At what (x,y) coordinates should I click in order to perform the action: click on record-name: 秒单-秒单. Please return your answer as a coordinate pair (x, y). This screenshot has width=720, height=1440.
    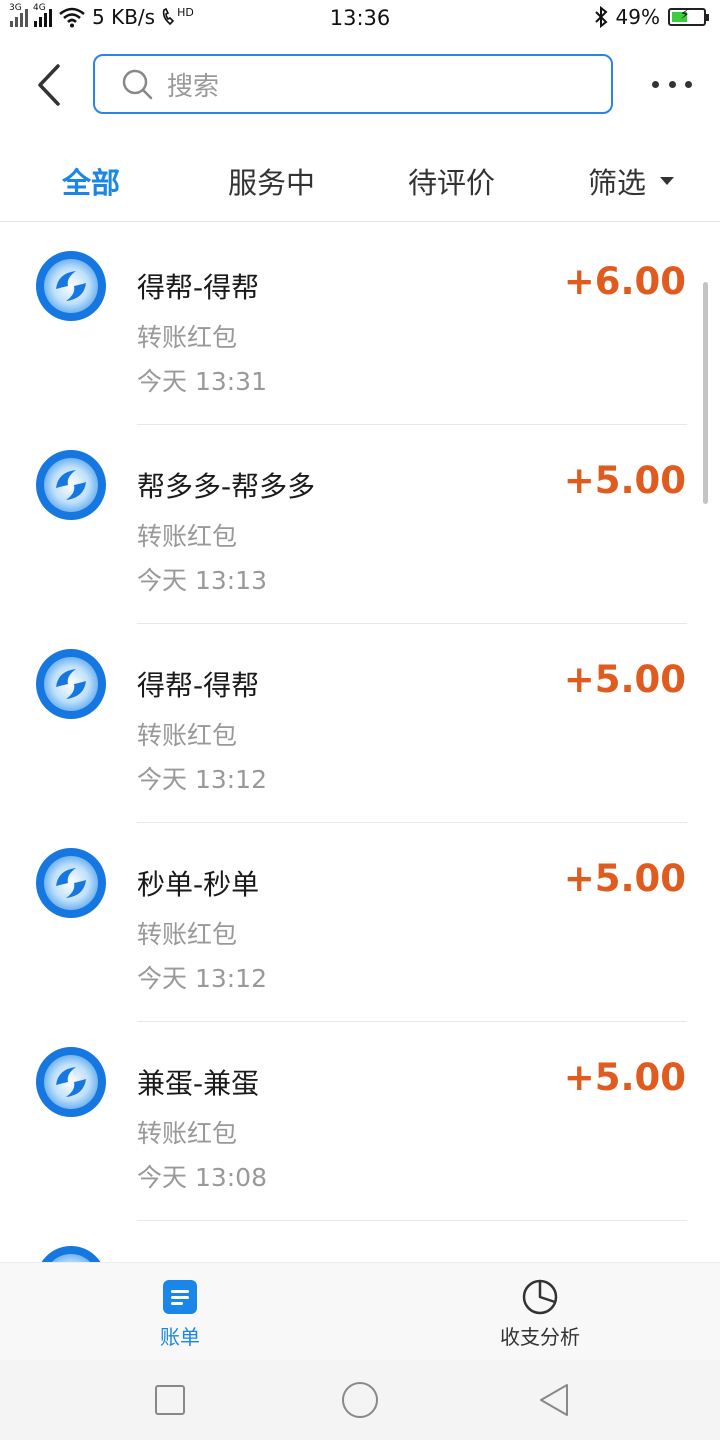
    Looking at the image, I should click on (198, 884).